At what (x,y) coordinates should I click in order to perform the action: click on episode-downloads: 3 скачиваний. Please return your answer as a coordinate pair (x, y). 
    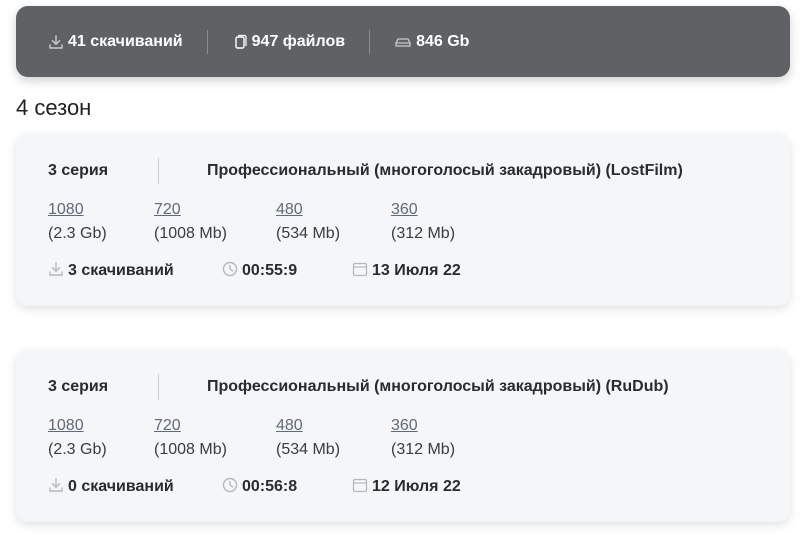
    Looking at the image, I should click on (135, 271).